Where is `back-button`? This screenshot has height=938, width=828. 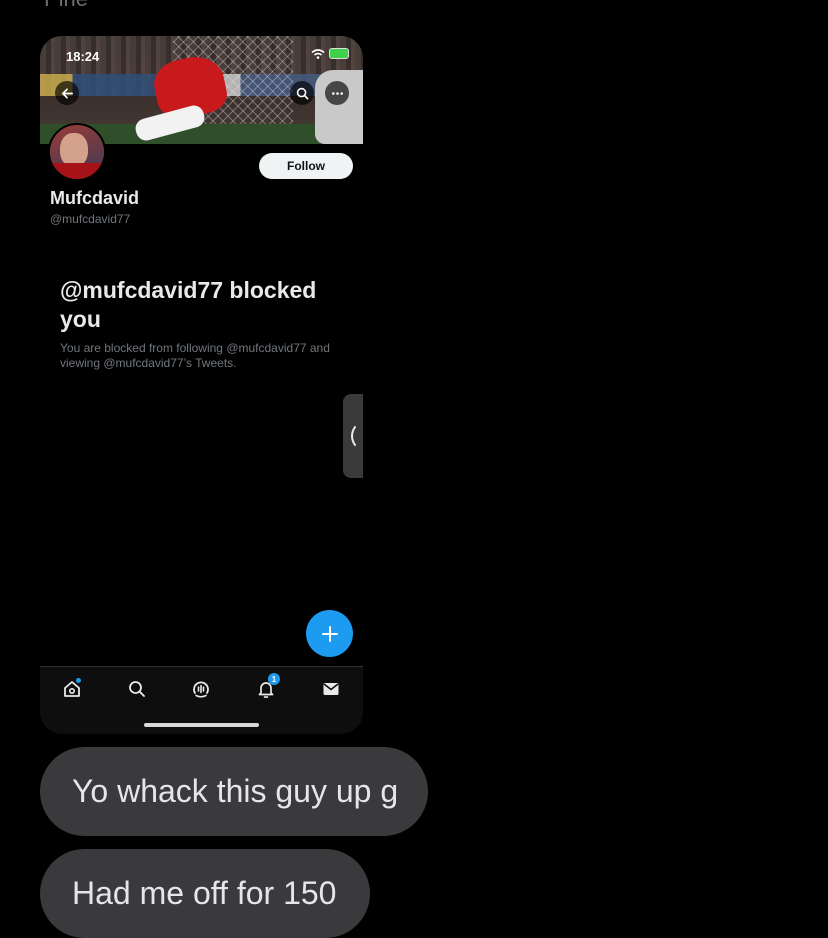 back-button is located at coordinates (67, 93).